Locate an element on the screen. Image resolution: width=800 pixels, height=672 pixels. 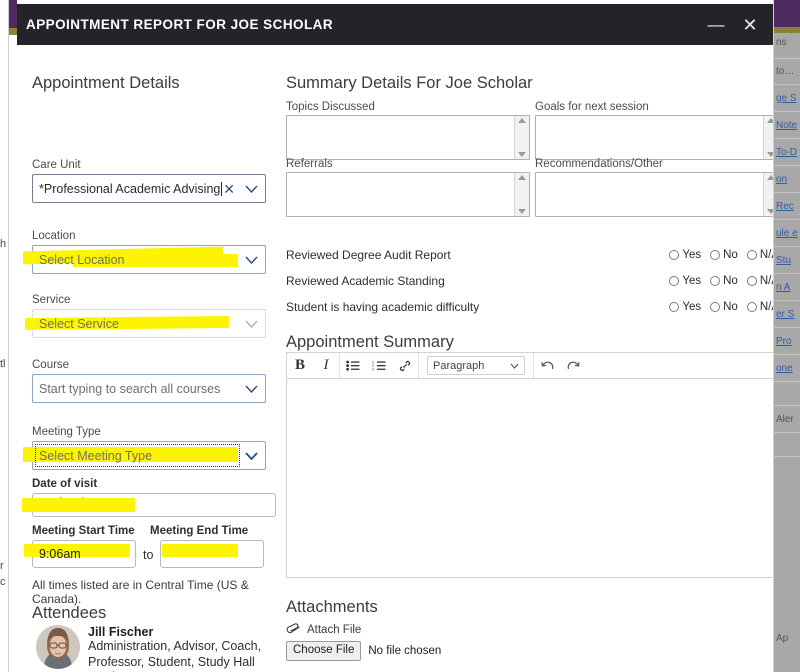
topics-discussed-textarea is located at coordinates (408, 137).